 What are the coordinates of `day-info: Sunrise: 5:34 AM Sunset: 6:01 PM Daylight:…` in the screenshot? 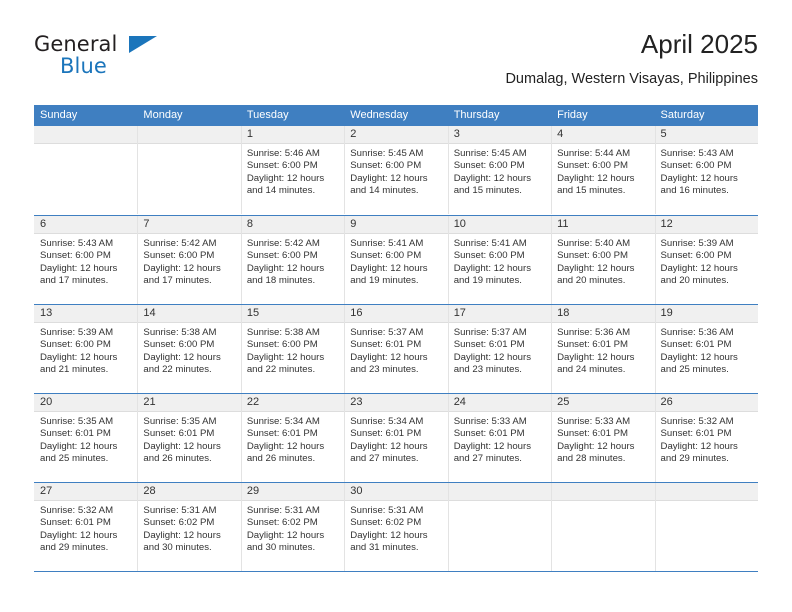 It's located at (292, 439).